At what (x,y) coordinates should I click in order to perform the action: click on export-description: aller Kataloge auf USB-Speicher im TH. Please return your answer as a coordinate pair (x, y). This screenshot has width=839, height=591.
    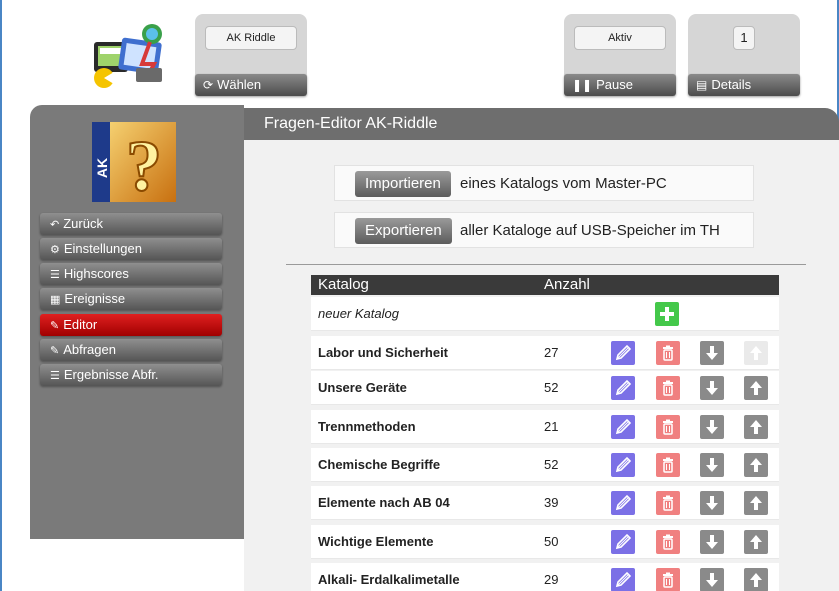
    Looking at the image, I should click on (590, 230).